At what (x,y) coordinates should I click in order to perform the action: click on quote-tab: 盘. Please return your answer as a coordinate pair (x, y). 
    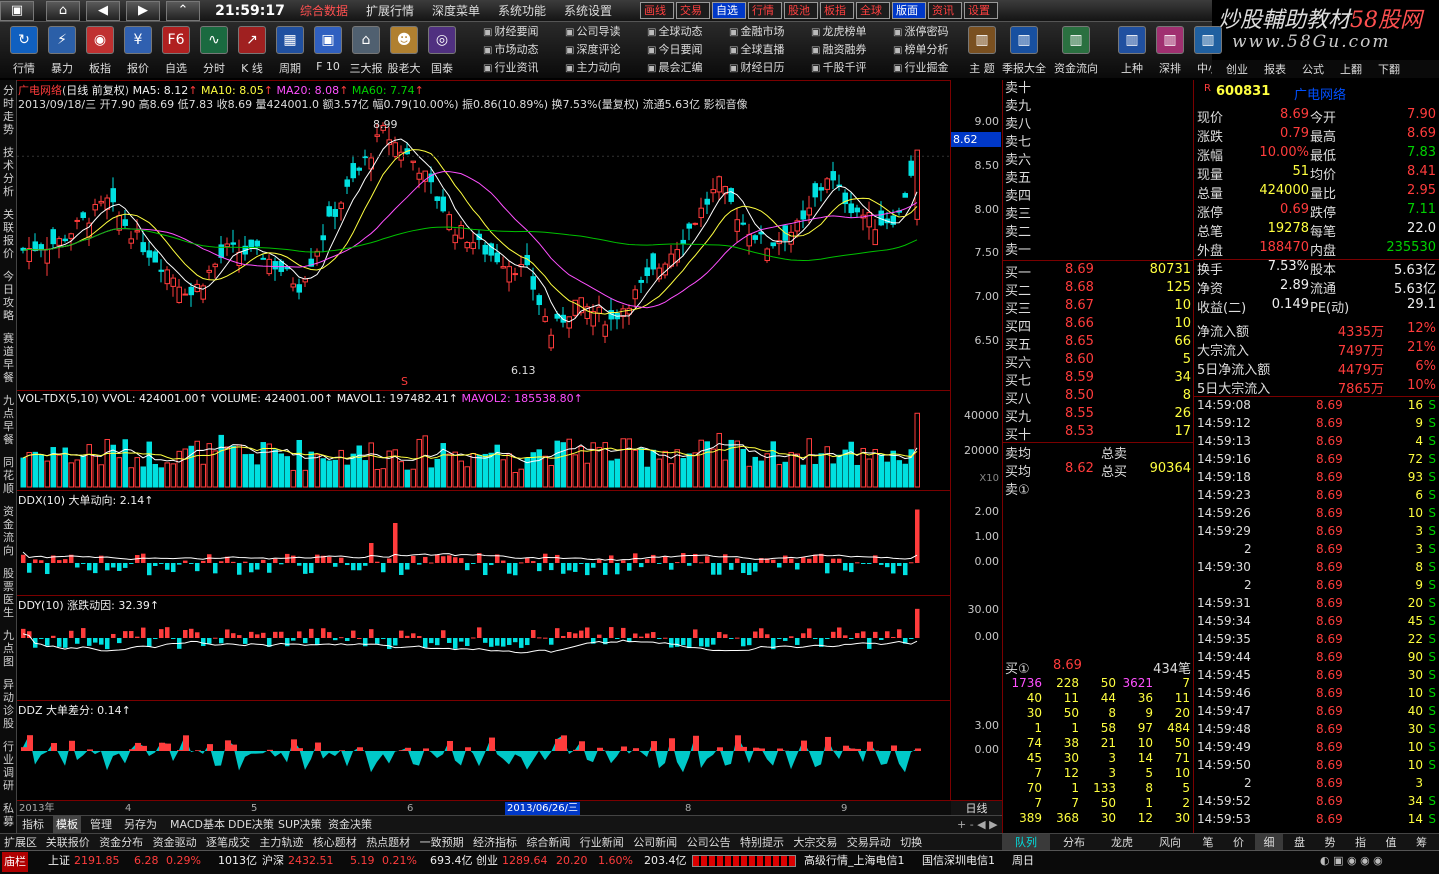
    Looking at the image, I should click on (1300, 842).